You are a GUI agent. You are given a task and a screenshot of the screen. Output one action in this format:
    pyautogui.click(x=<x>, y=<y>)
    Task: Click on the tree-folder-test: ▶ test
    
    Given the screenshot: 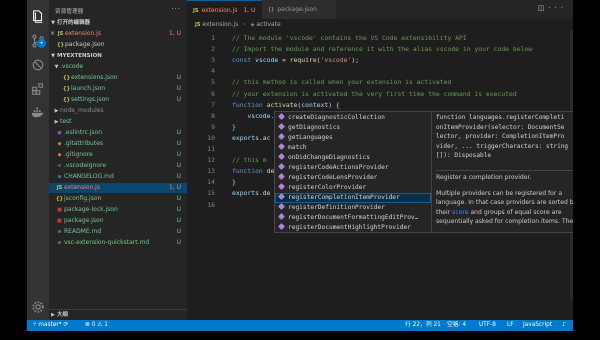 What is the action you would take?
    pyautogui.click(x=118, y=122)
    